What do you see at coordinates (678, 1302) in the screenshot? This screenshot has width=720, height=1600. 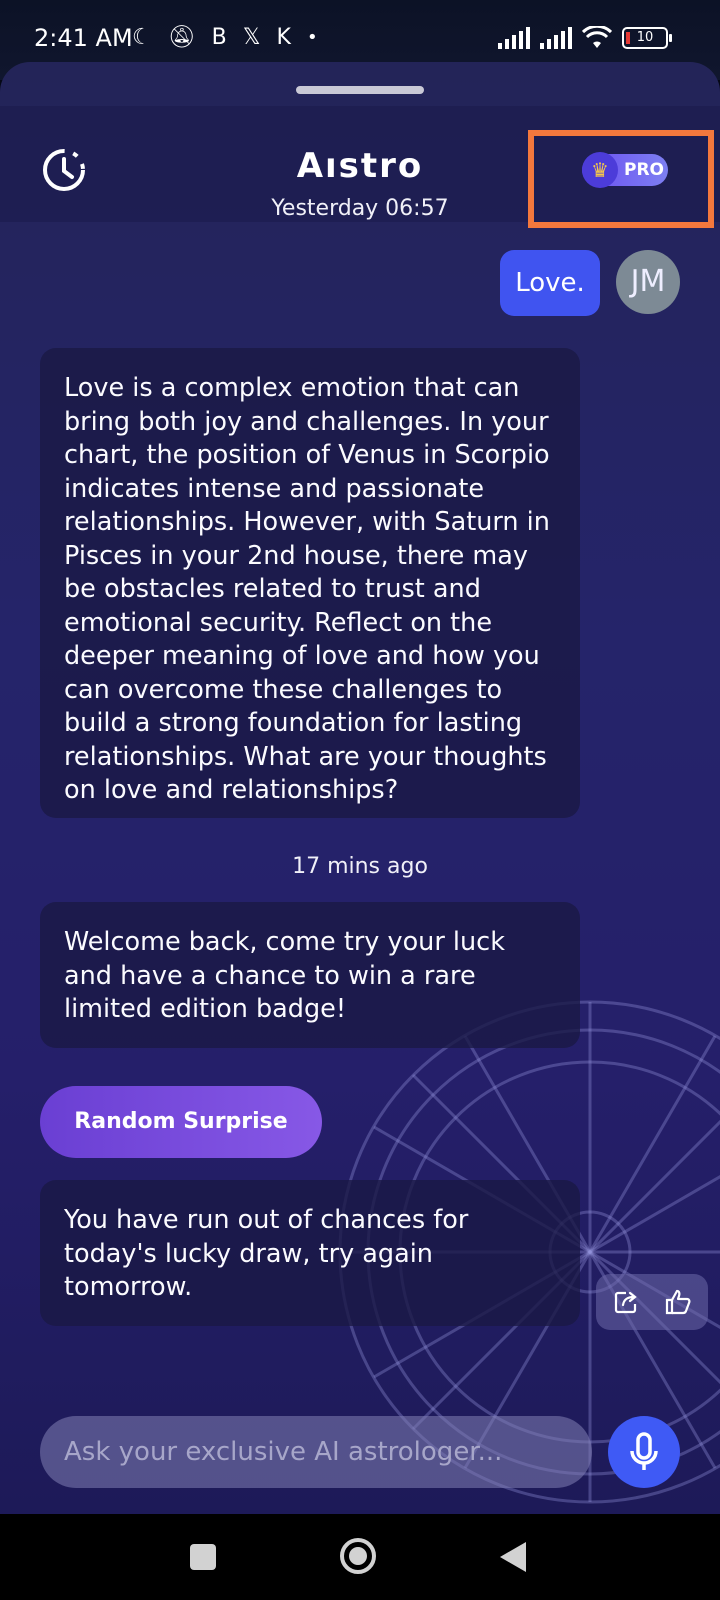 I see `thumbs-up-icon` at bounding box center [678, 1302].